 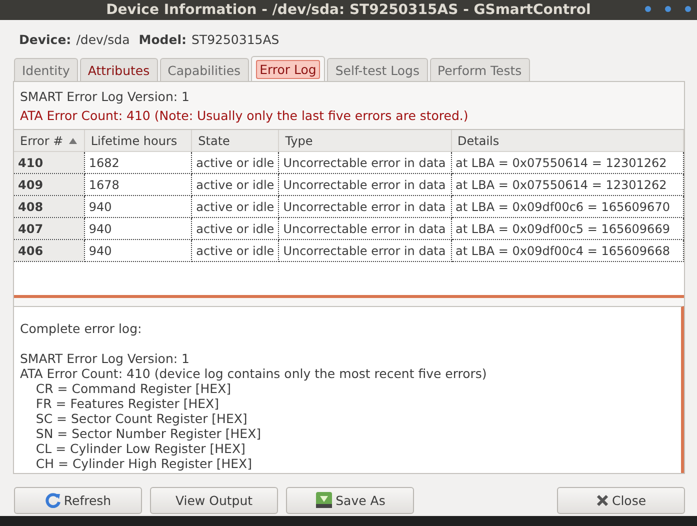 What do you see at coordinates (49, 251) in the screenshot?
I see `table-cell: 406` at bounding box center [49, 251].